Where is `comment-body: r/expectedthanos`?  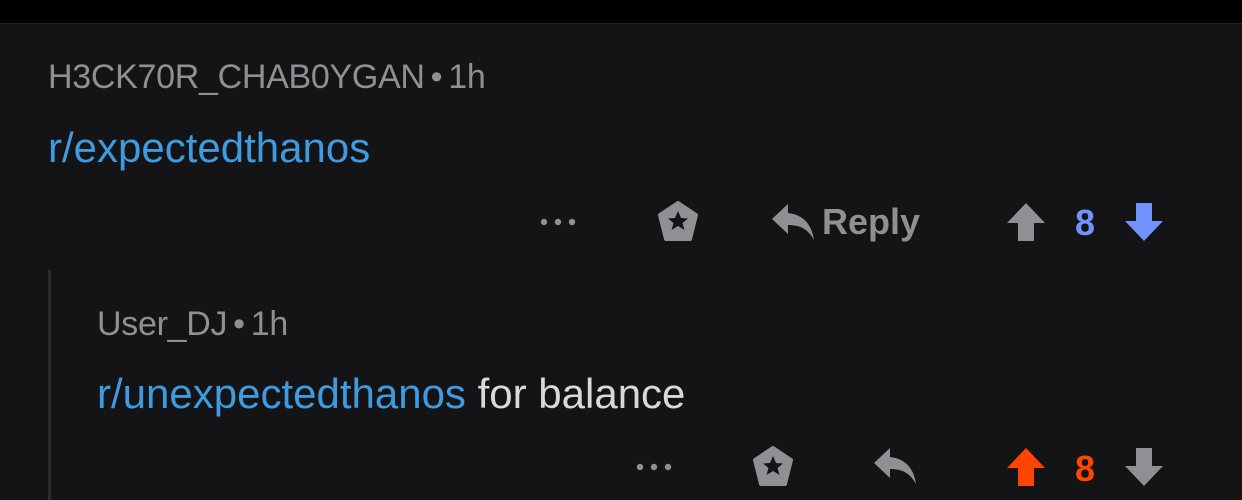
comment-body: r/expectedthanos is located at coordinates (209, 148).